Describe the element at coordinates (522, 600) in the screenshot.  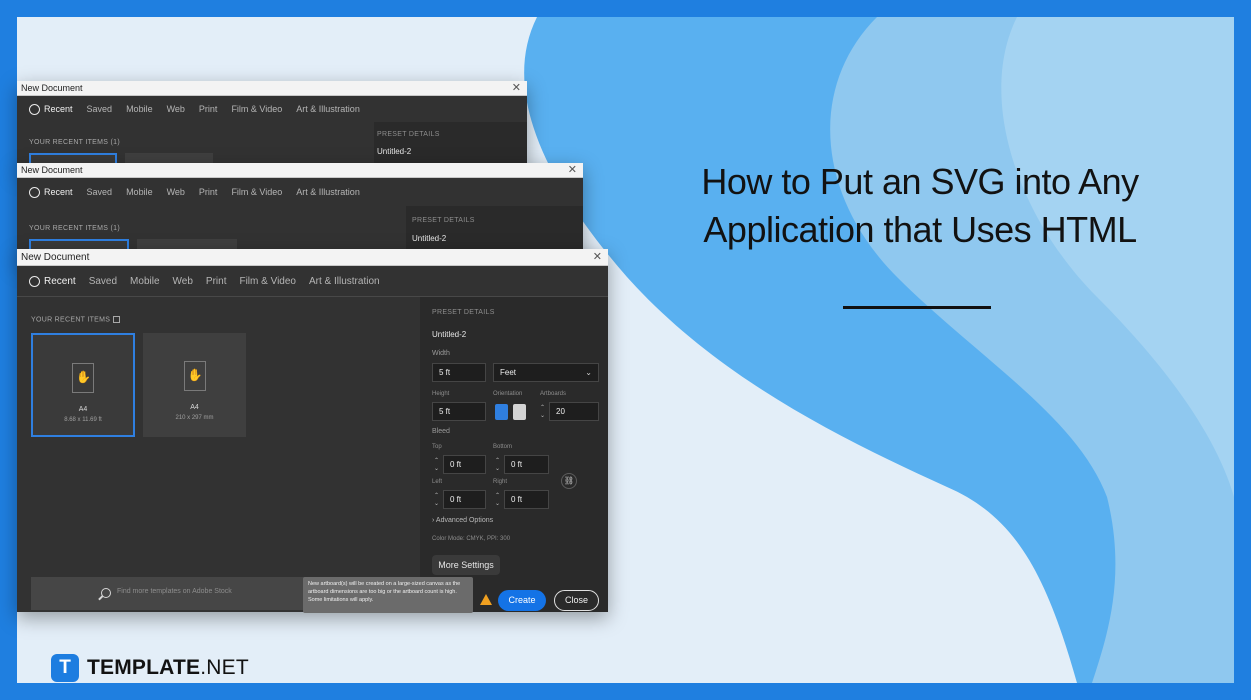
I see `create-button: Create` at that location.